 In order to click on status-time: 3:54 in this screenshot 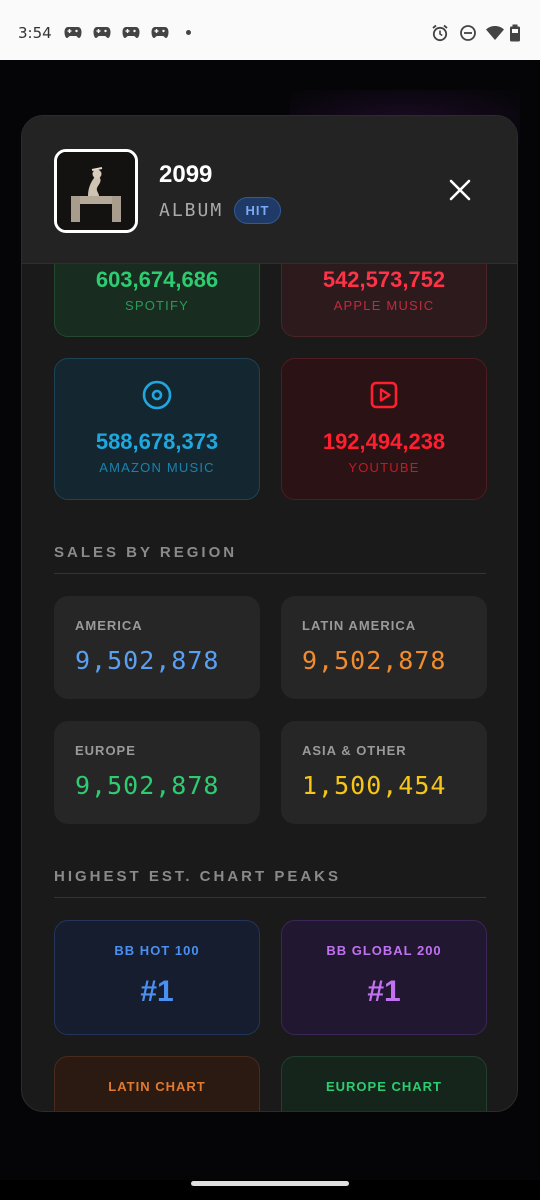, I will do `click(35, 33)`.